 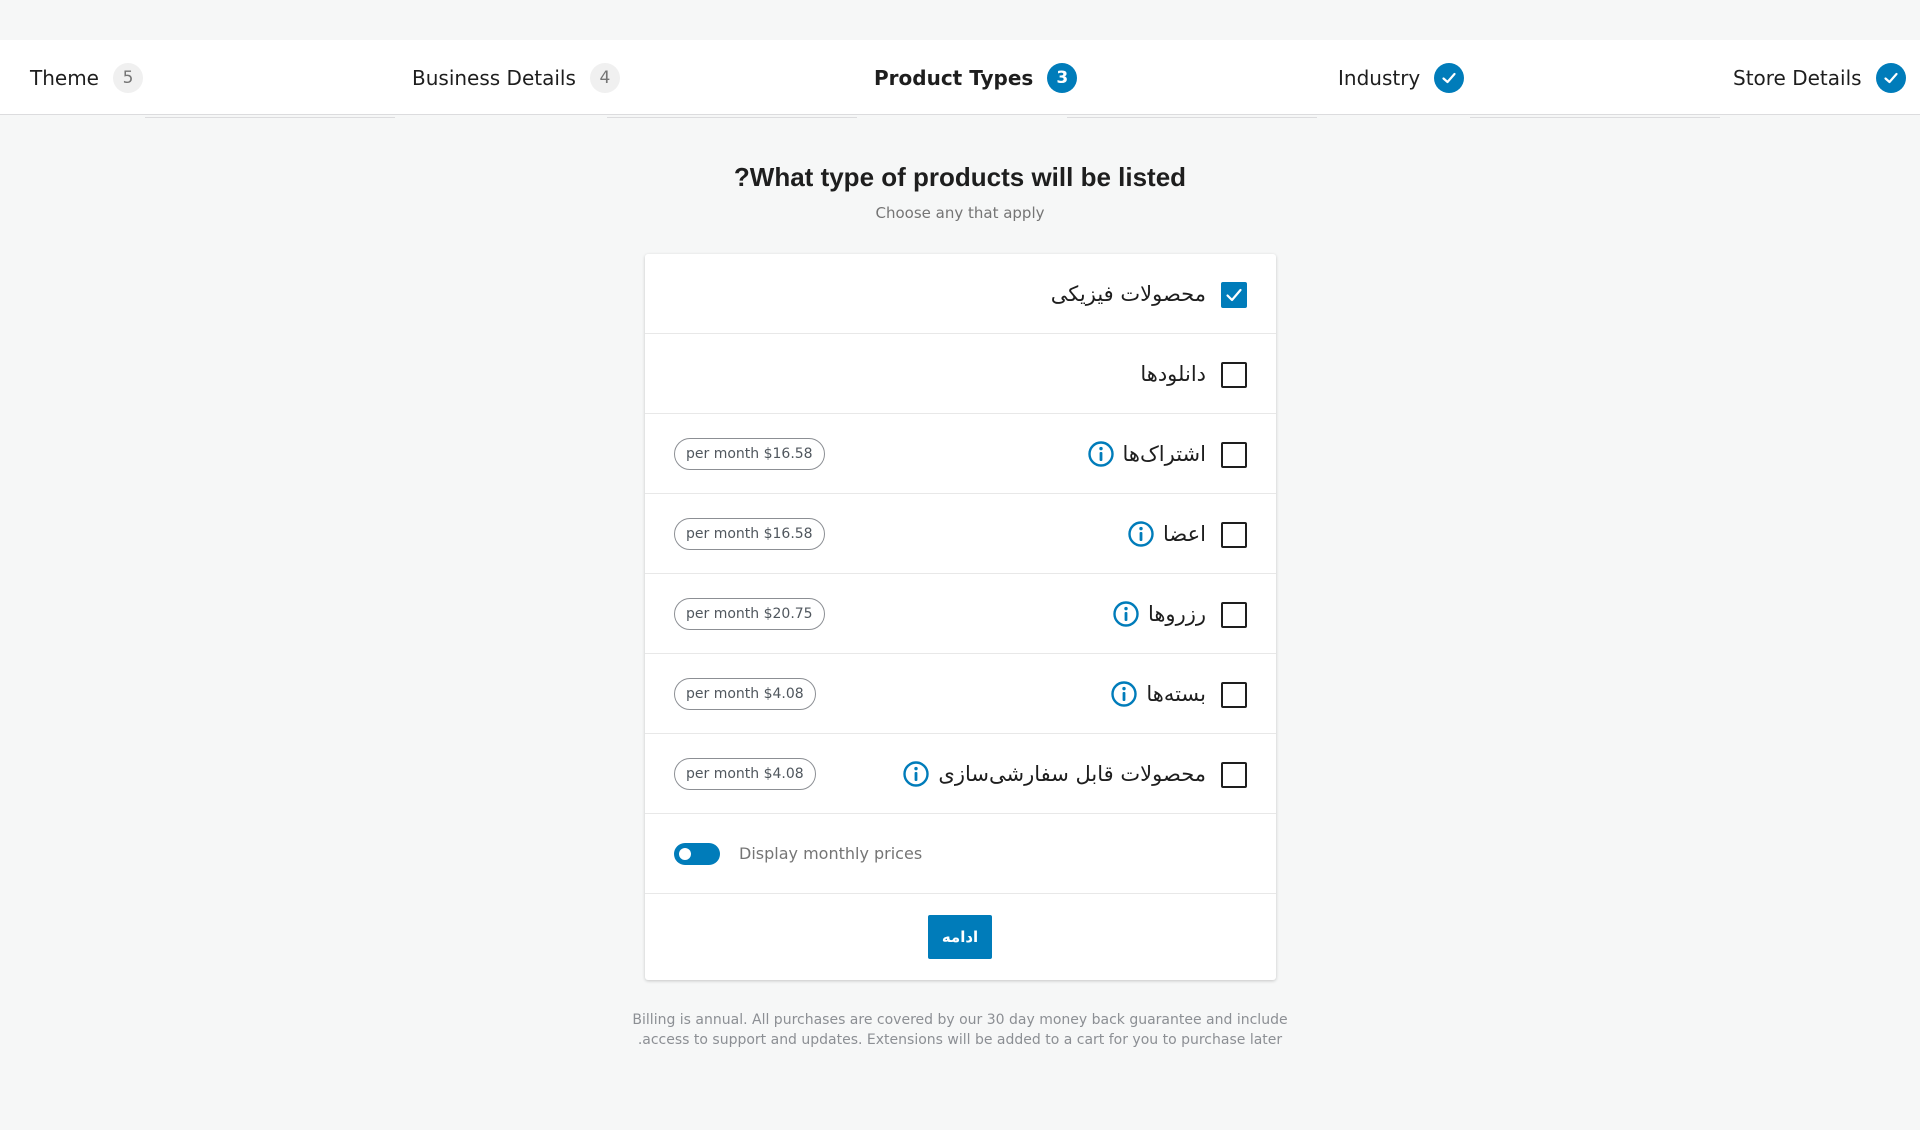 I want to click on step-industry-label: Industry, so click(x=1379, y=77).